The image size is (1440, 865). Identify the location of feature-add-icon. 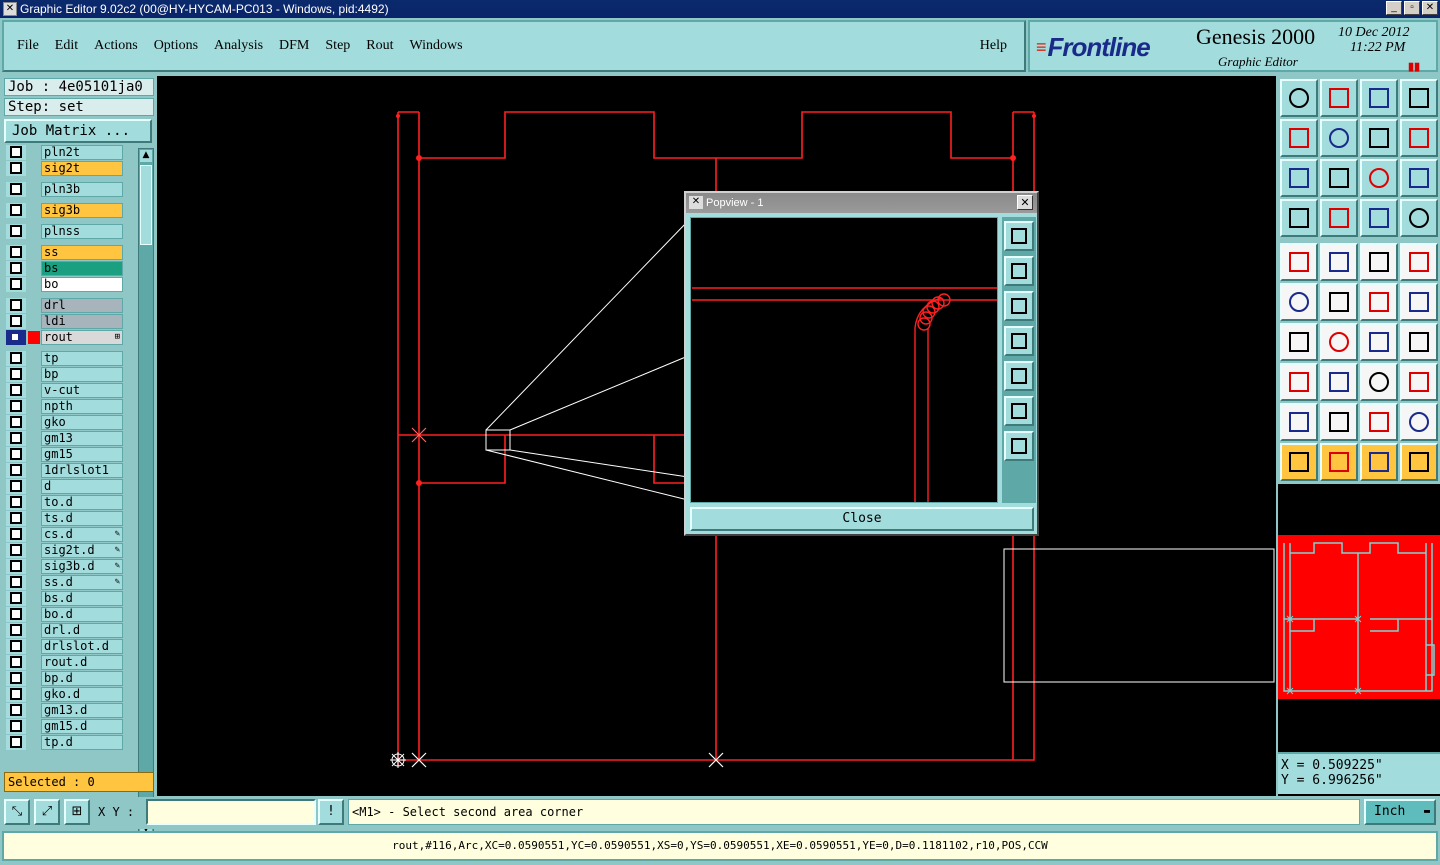
(1299, 262).